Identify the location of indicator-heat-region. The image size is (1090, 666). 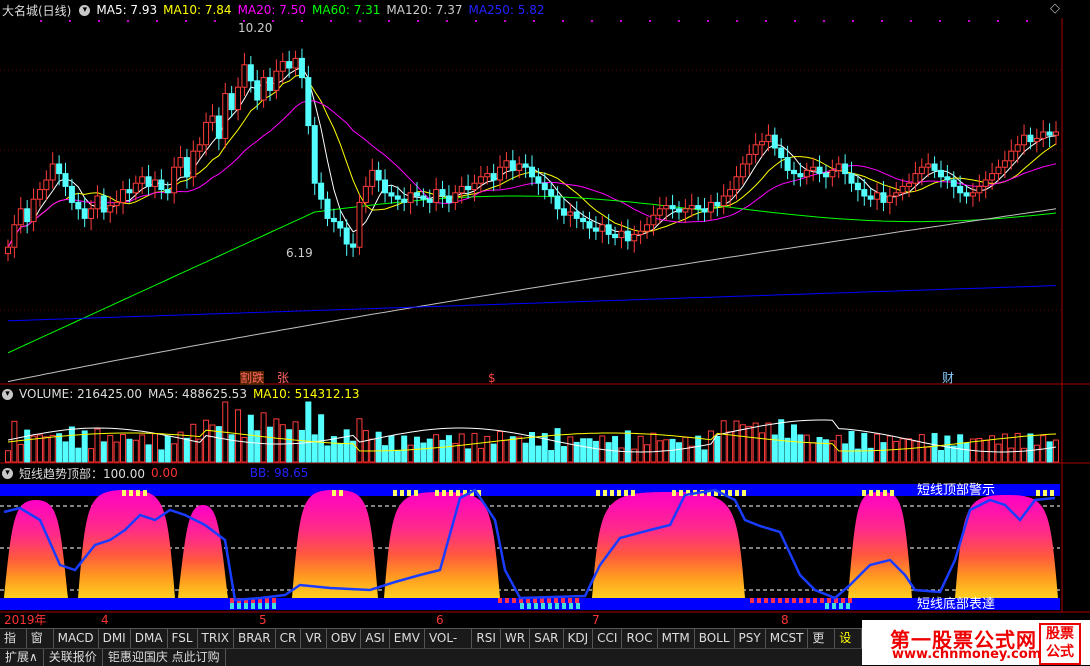
(126, 544).